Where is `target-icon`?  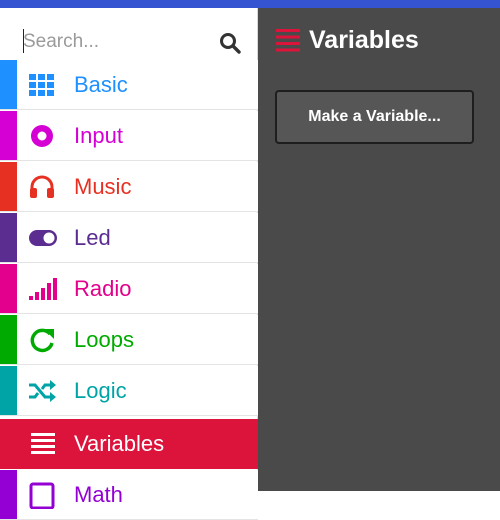 target-icon is located at coordinates (42, 136).